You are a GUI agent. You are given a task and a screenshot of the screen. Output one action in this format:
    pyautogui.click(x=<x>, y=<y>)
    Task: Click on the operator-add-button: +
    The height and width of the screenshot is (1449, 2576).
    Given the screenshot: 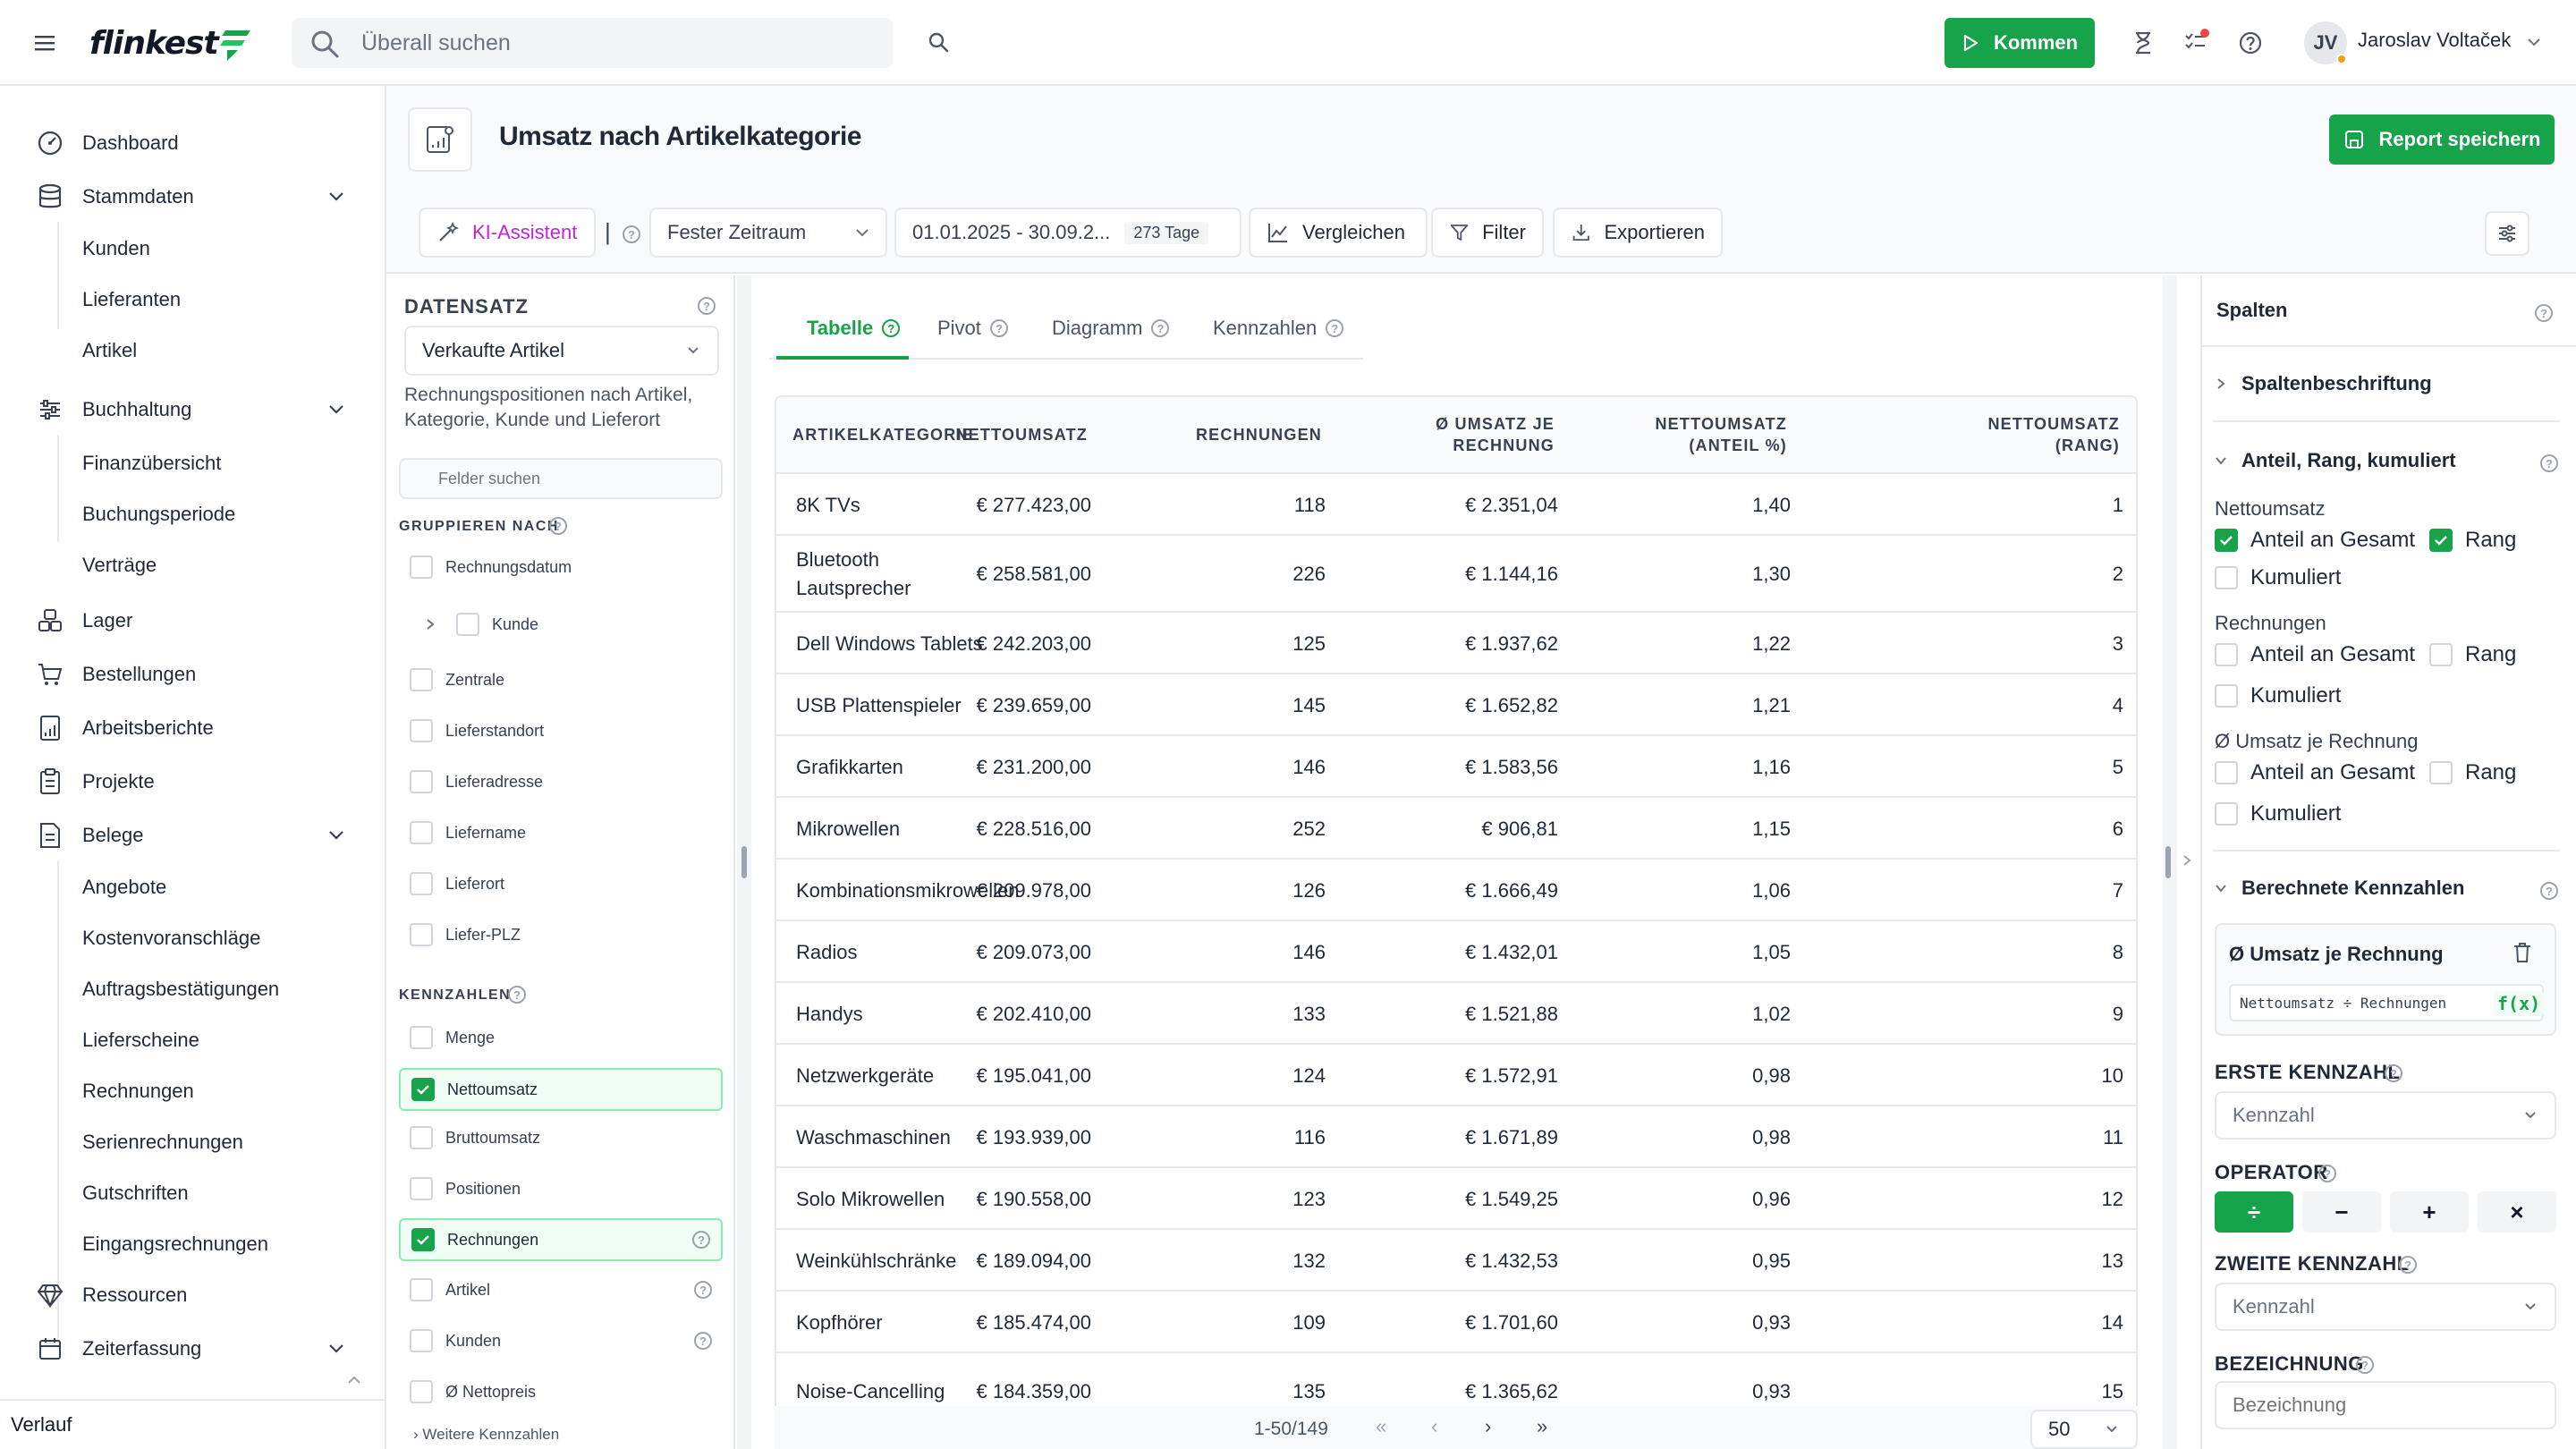 What is the action you would take?
    pyautogui.click(x=2429, y=1212)
    